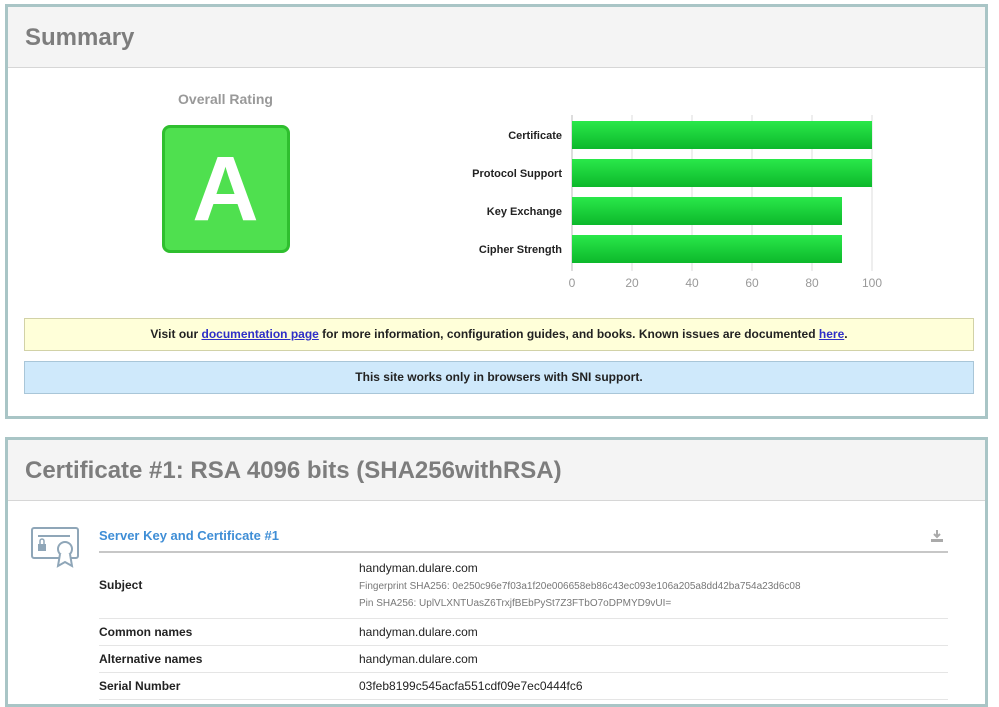 This screenshot has width=999, height=707. Describe the element at coordinates (229, 659) in the screenshot. I see `alternative-names-key: Alternative names` at that location.